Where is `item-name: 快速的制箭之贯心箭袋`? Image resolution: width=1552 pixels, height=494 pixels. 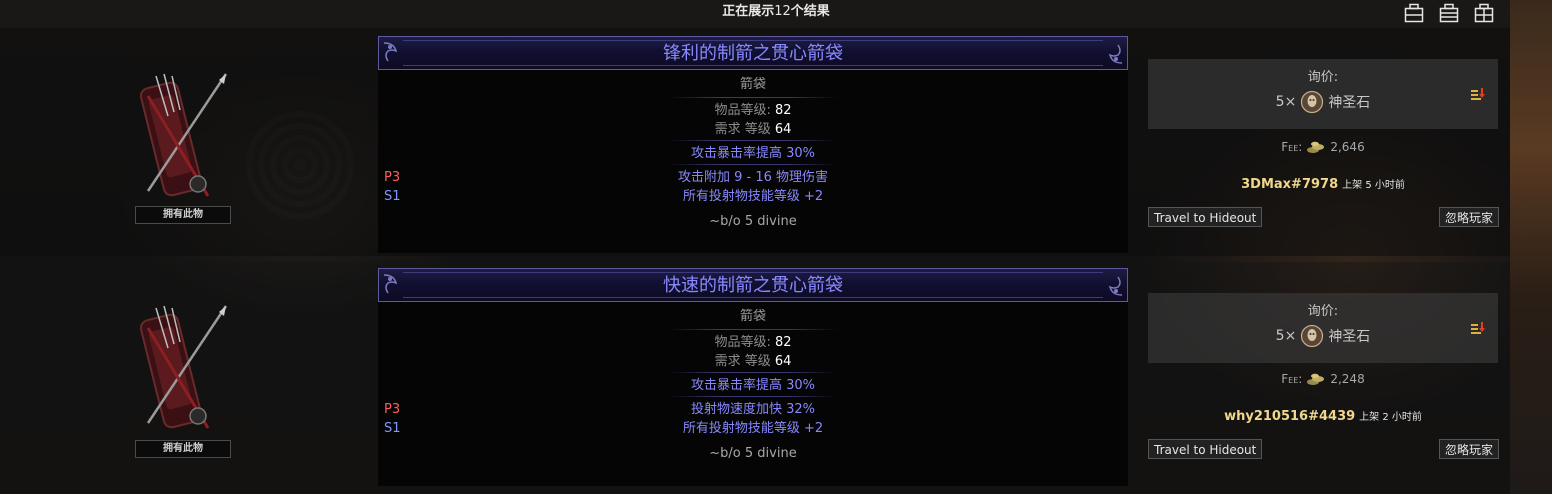
item-name: 快速的制箭之贯心箭袋 is located at coordinates (753, 285).